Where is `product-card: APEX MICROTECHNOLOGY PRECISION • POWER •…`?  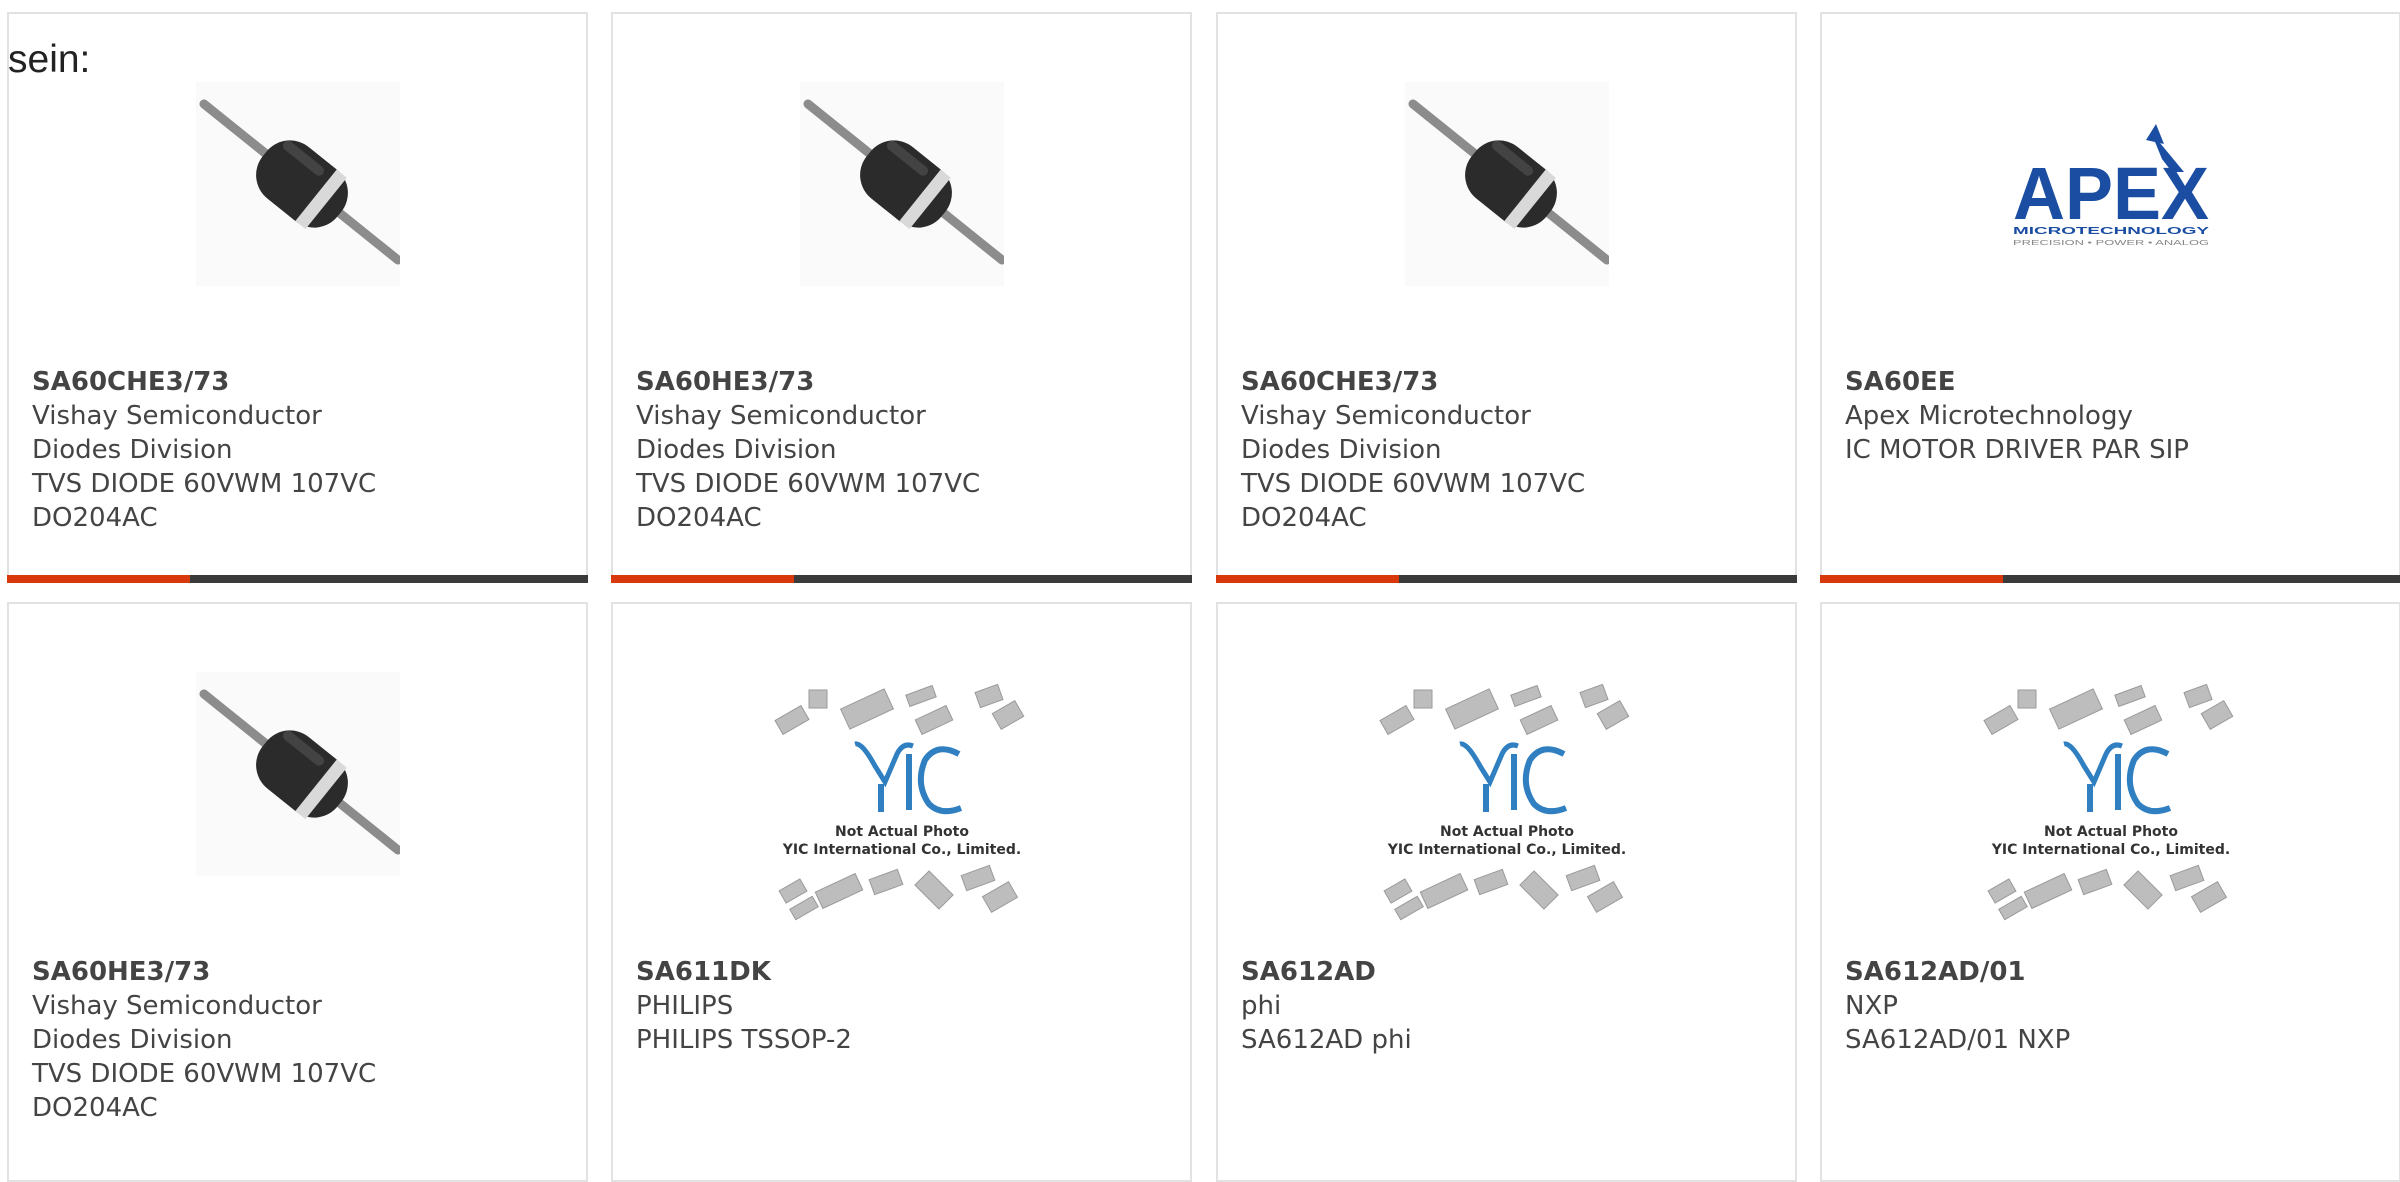 product-card: APEX MICROTECHNOLOGY PRECISION • POWER •… is located at coordinates (2110, 297).